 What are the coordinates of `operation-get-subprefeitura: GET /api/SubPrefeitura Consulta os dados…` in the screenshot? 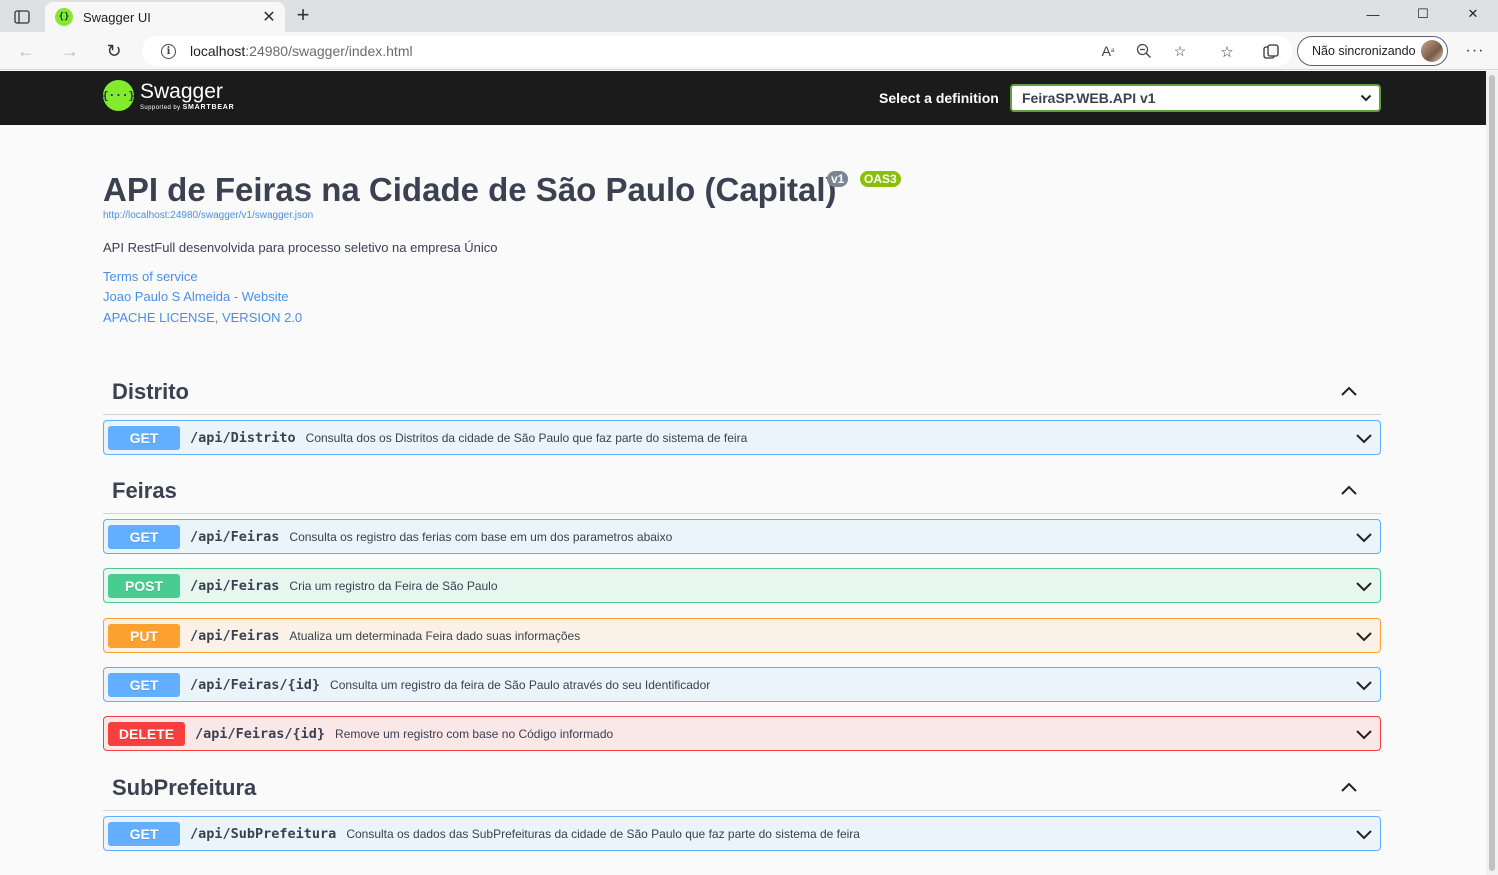 It's located at (742, 833).